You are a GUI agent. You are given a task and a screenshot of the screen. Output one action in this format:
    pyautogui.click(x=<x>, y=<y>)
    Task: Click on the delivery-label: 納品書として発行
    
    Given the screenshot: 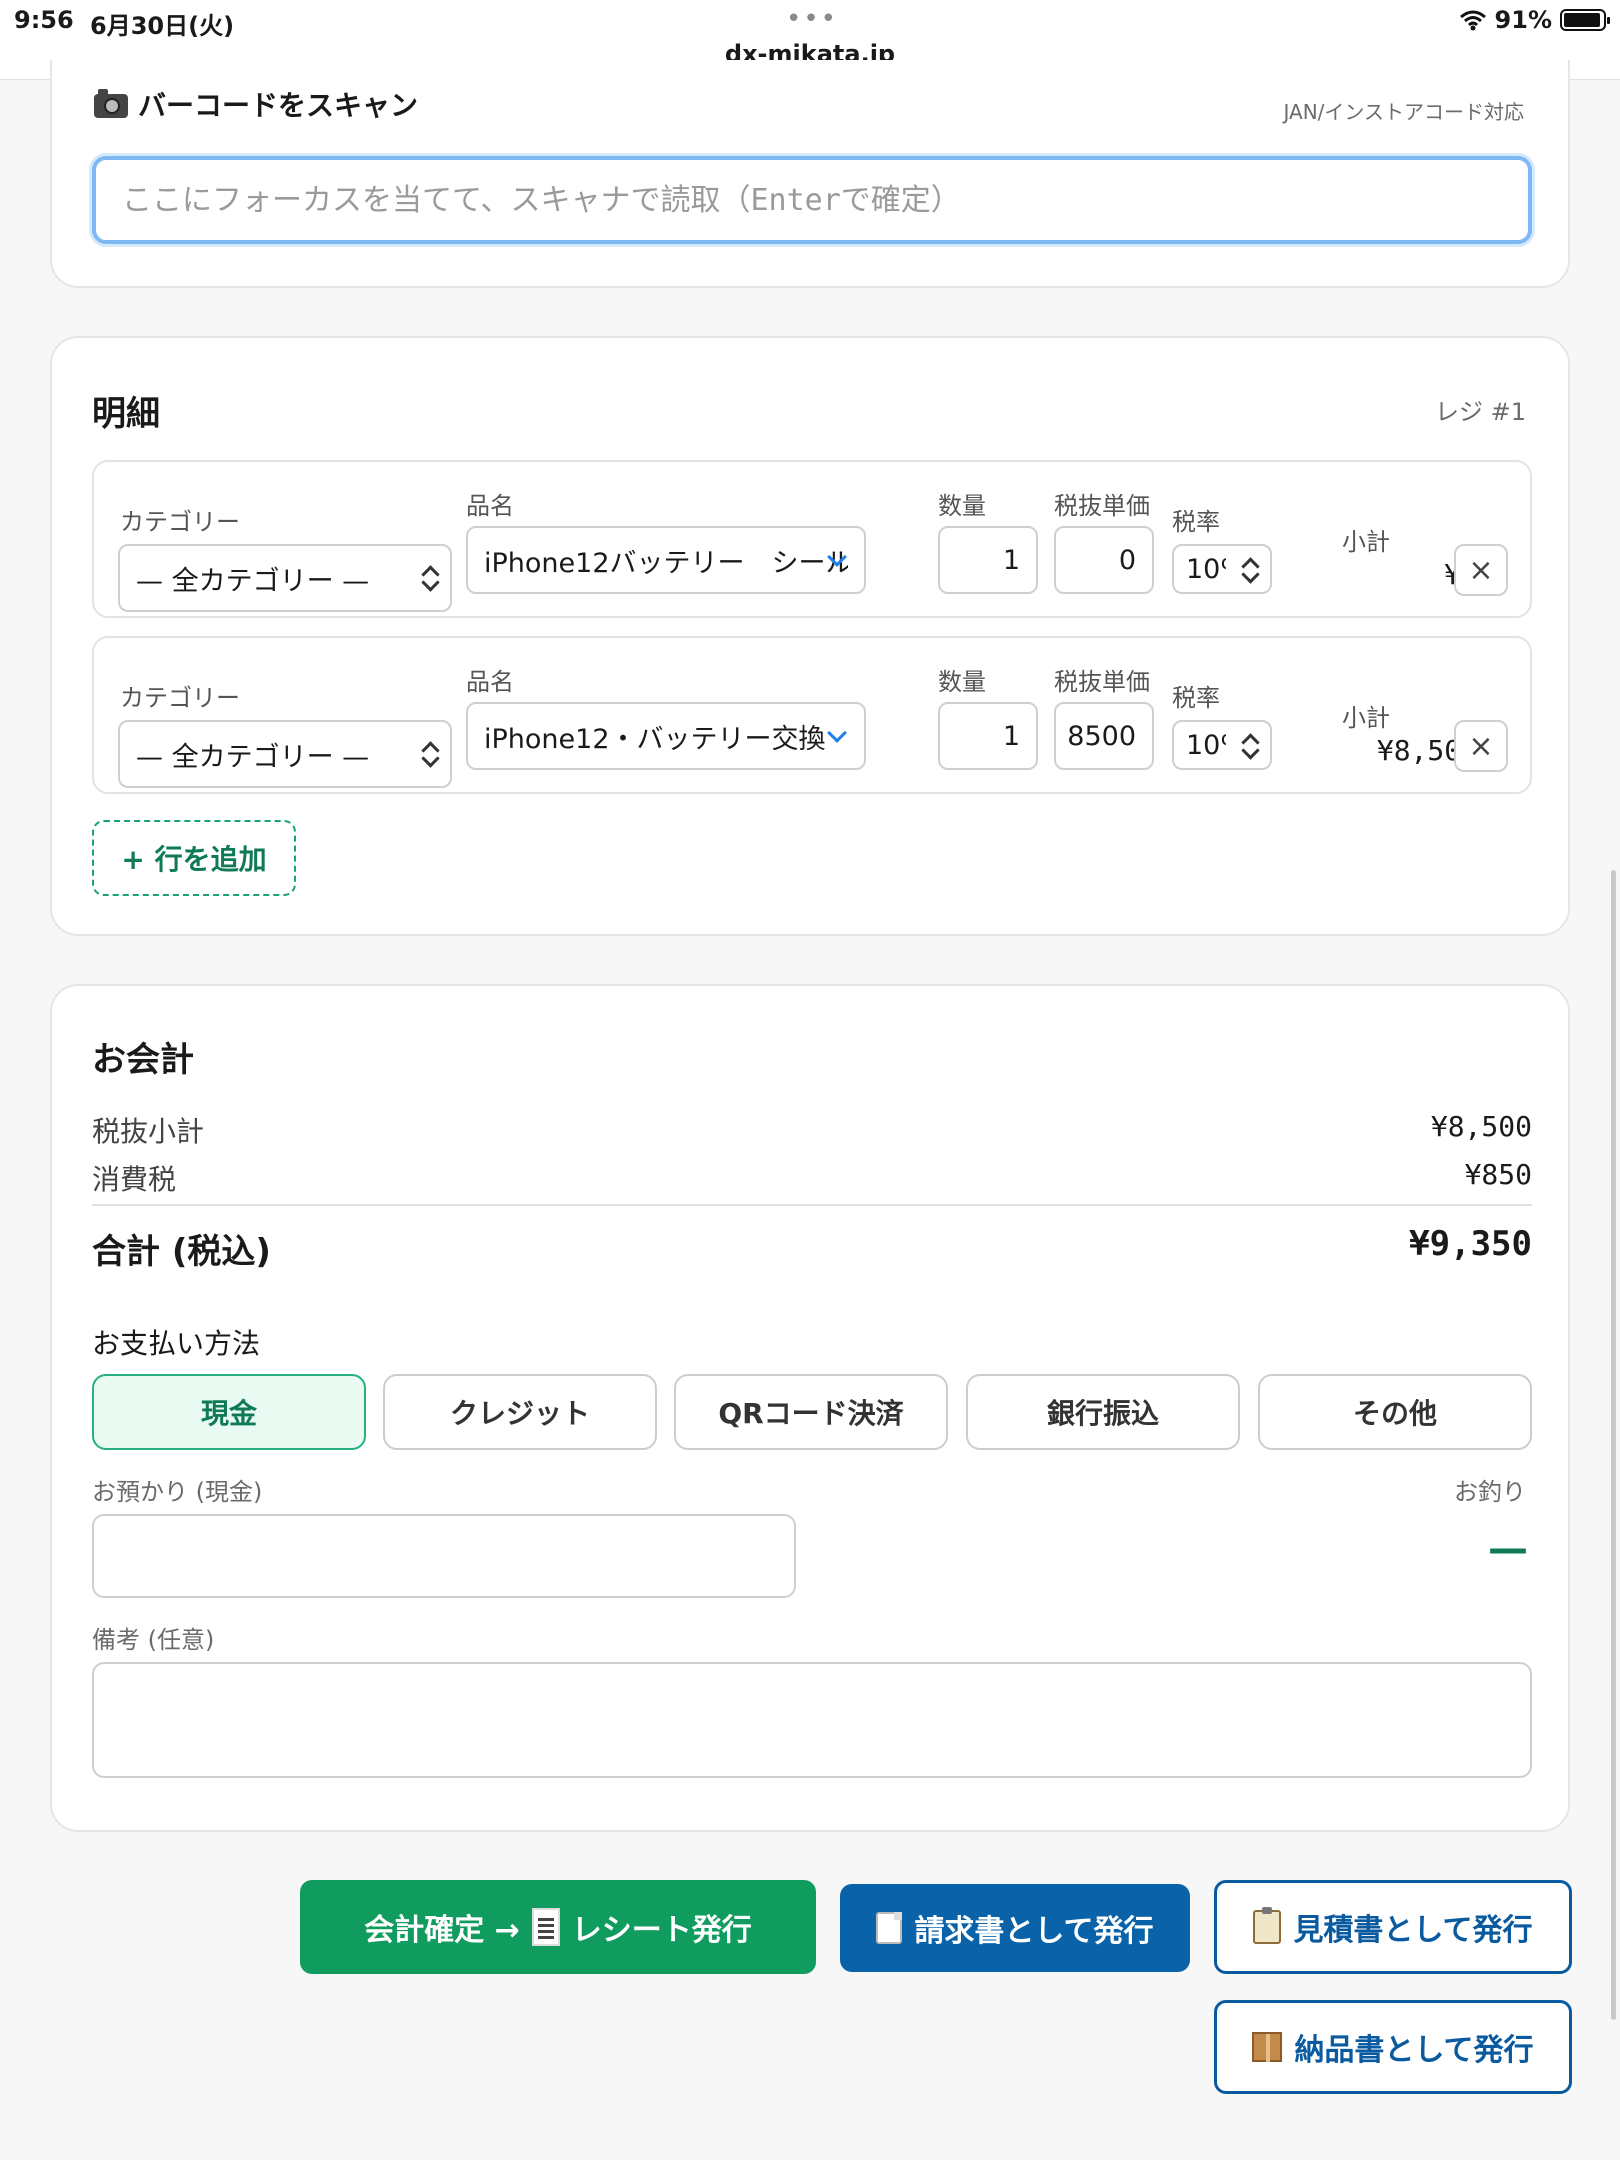 What is the action you would take?
    pyautogui.click(x=1414, y=2050)
    